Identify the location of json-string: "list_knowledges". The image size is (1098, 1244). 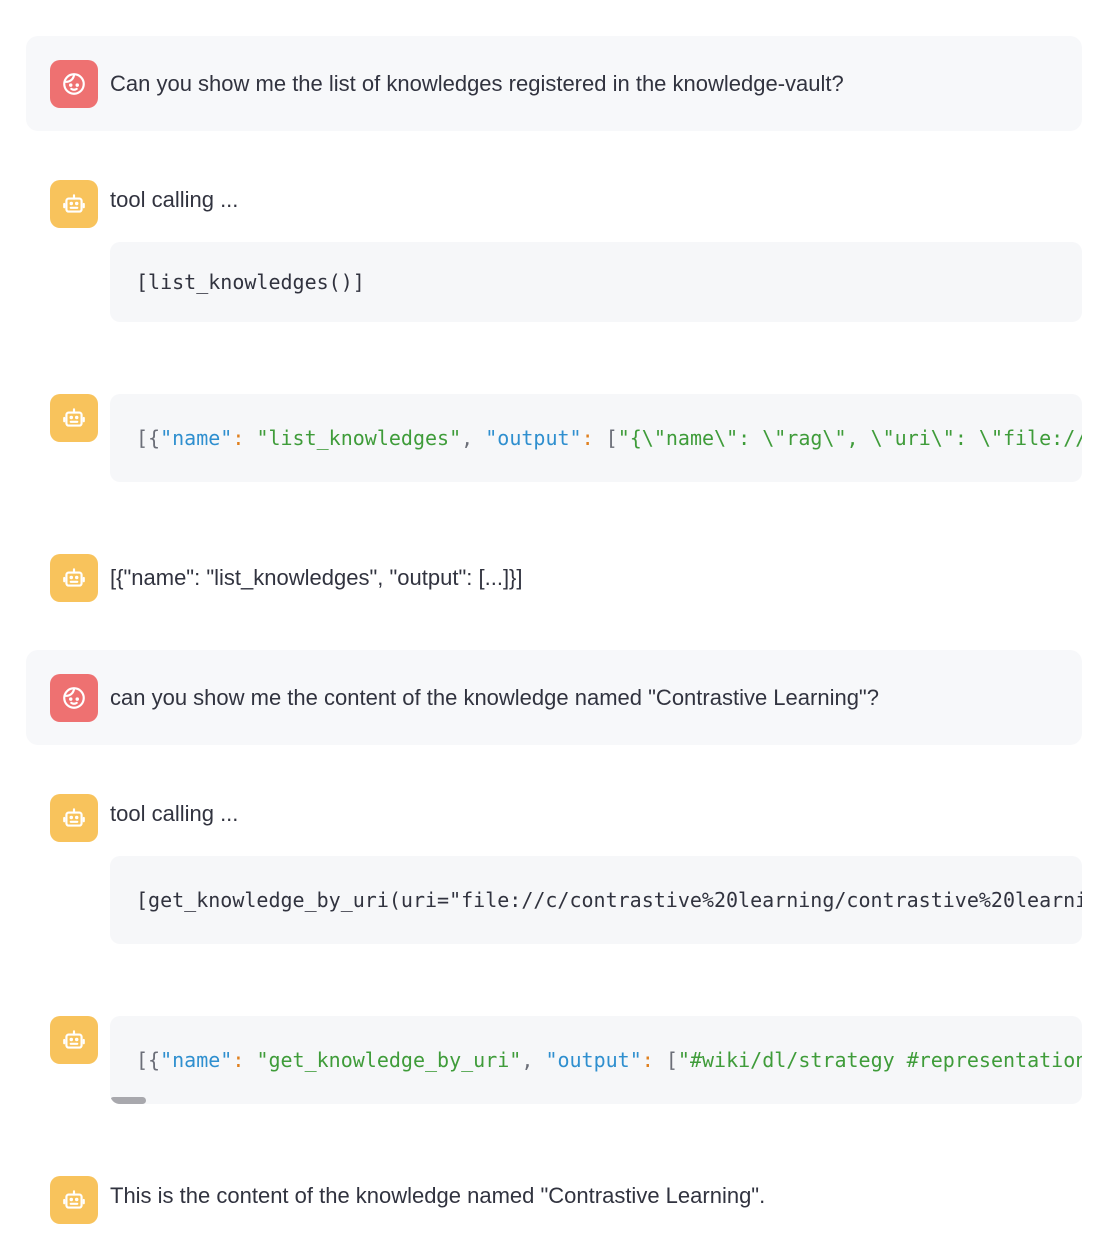
(359, 438).